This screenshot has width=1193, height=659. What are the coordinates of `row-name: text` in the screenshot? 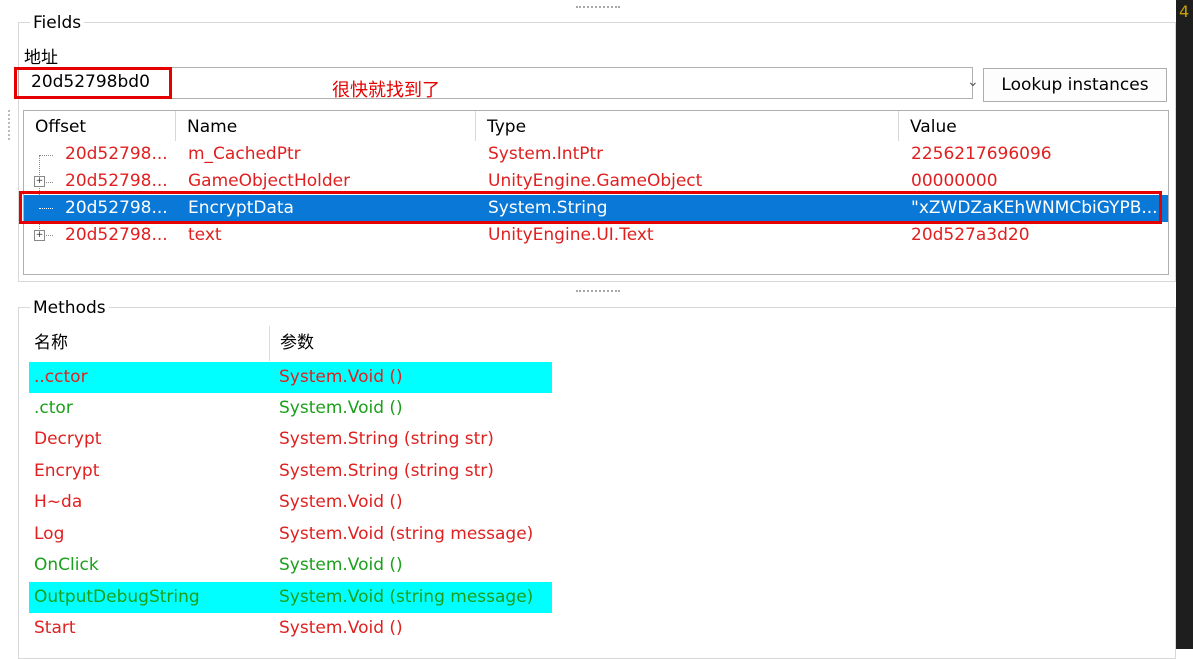 It's located at (205, 235).